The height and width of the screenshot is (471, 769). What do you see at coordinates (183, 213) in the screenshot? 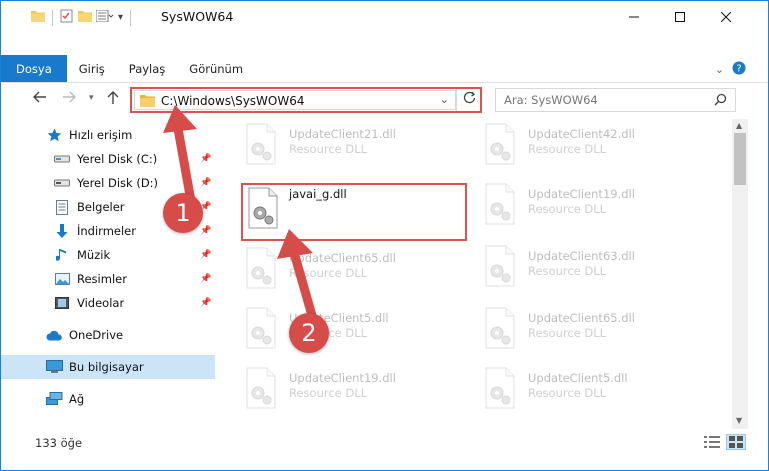
I see `step-1-badge: 1` at bounding box center [183, 213].